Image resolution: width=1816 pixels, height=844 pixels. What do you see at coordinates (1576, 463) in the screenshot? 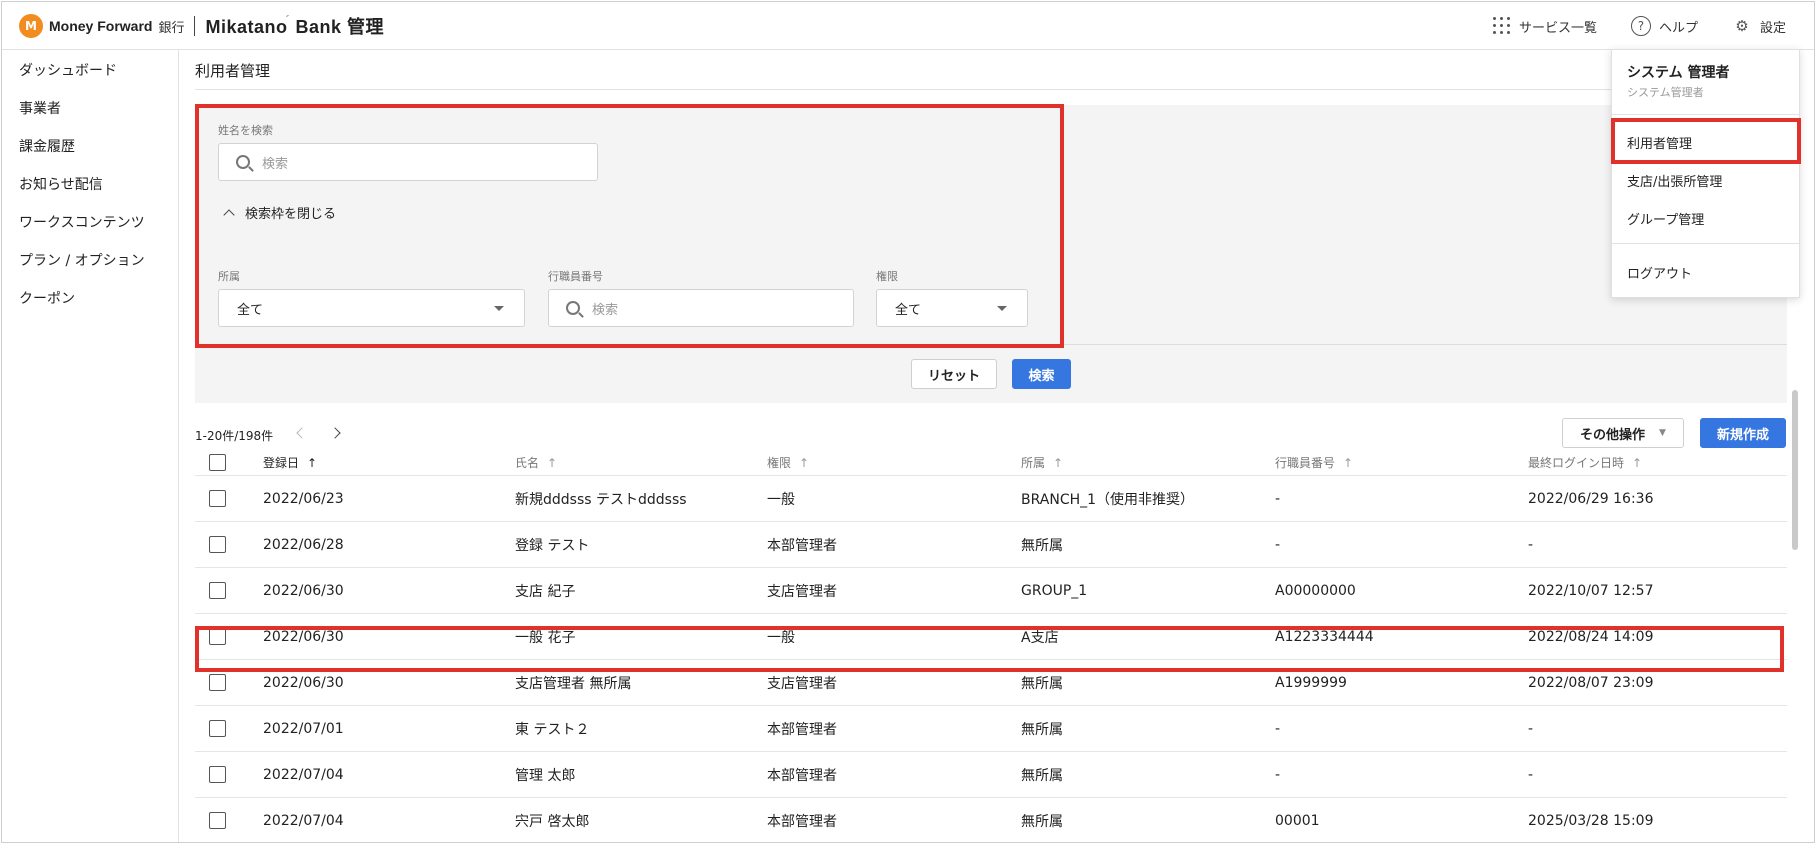
I see `header-label: 最終ログイン日時` at bounding box center [1576, 463].